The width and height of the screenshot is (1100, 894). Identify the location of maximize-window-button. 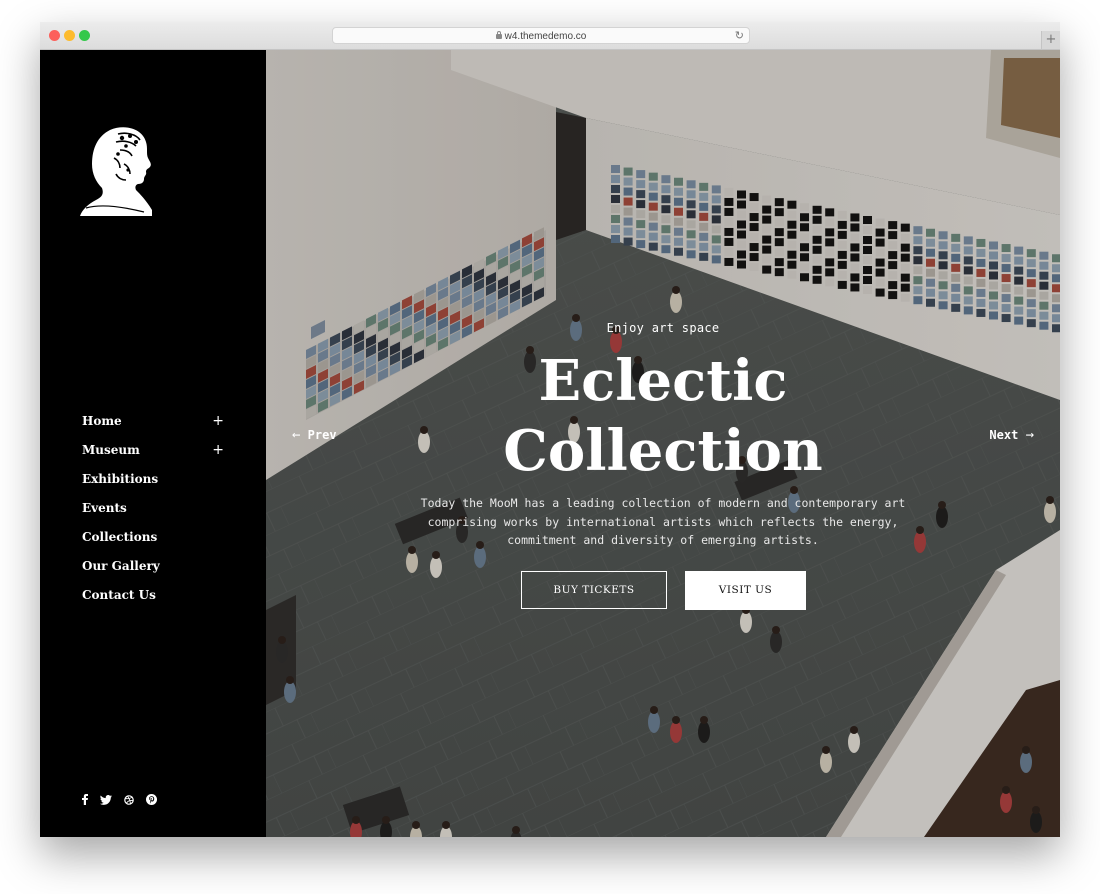
(84, 35).